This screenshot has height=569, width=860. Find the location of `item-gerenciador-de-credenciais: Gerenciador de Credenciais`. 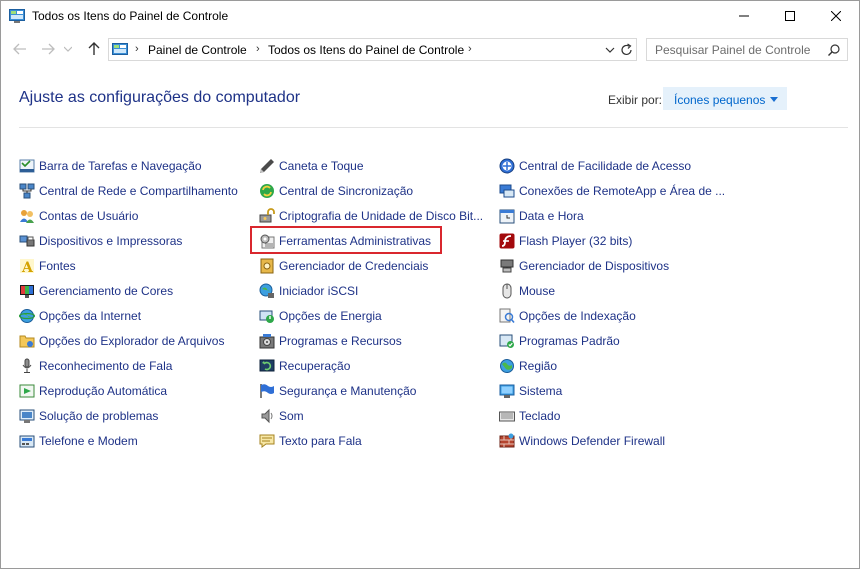

item-gerenciador-de-credenciais: Gerenciador de Credenciais is located at coordinates (371, 265).